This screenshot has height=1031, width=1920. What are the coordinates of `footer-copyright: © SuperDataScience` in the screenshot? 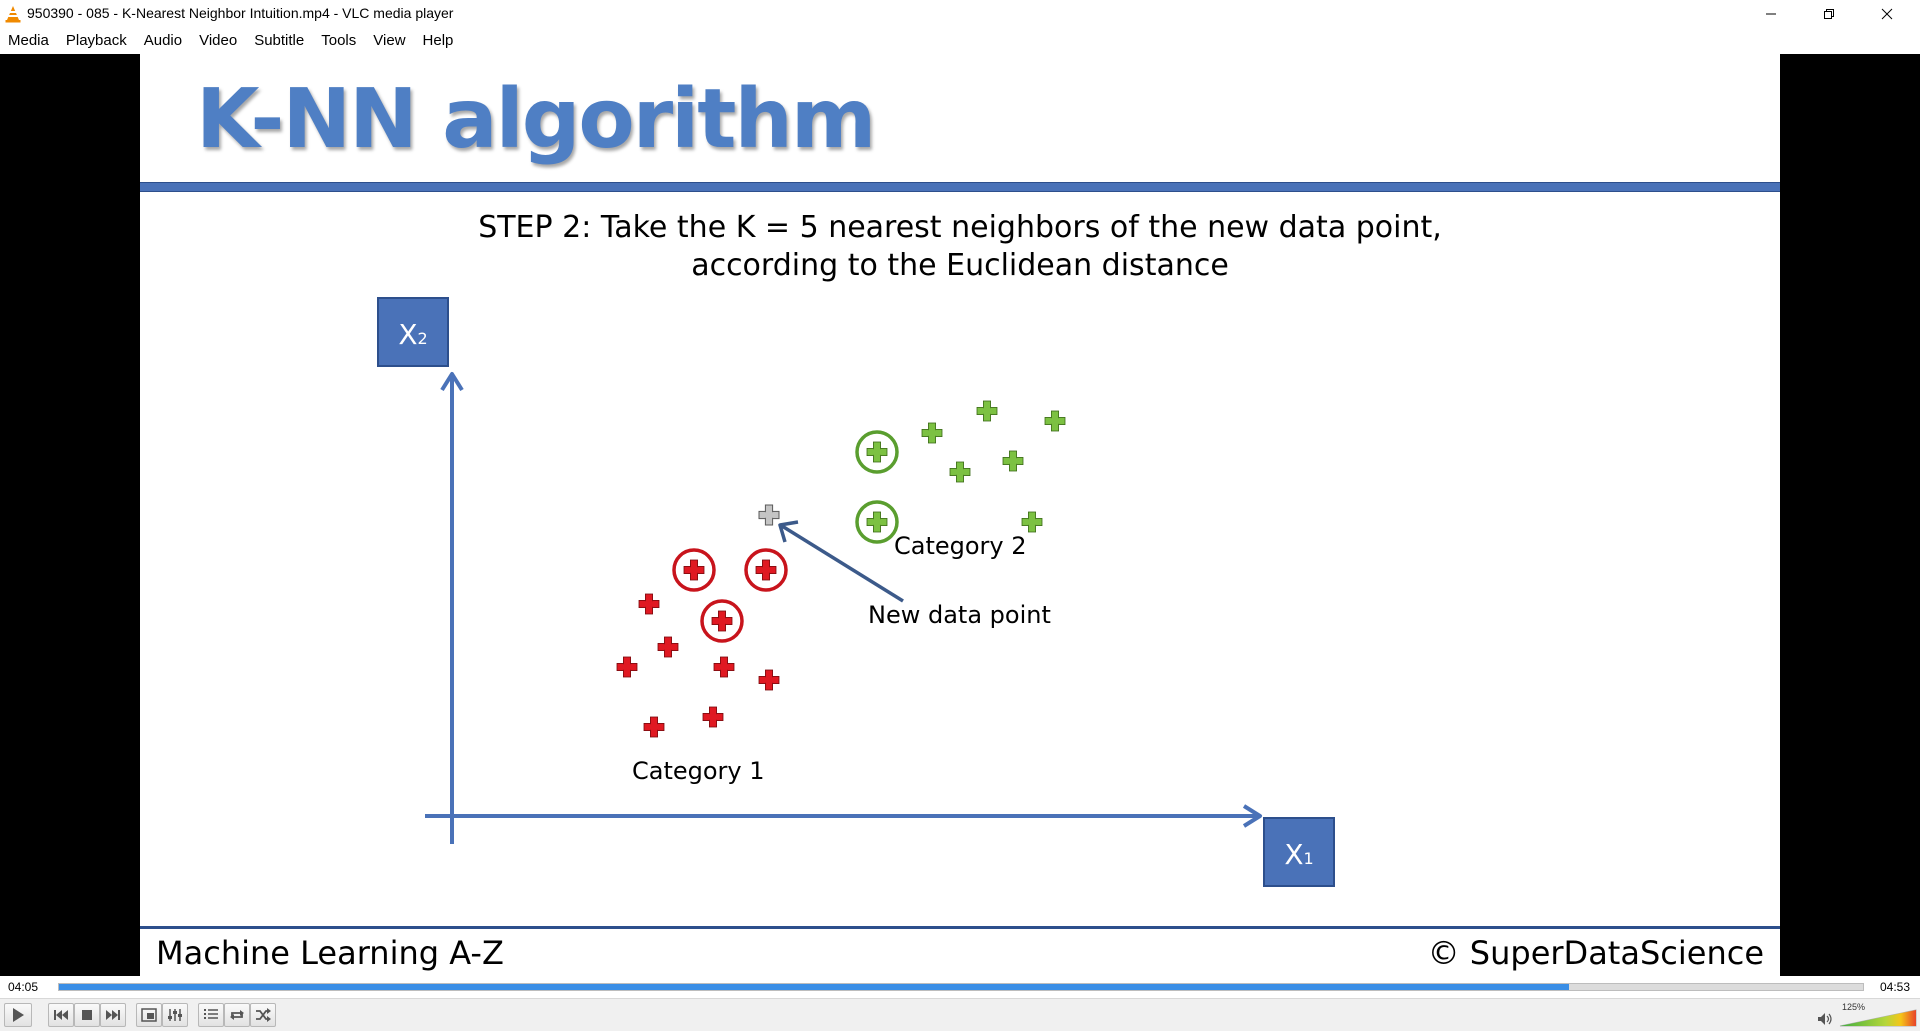 It's located at (1595, 953).